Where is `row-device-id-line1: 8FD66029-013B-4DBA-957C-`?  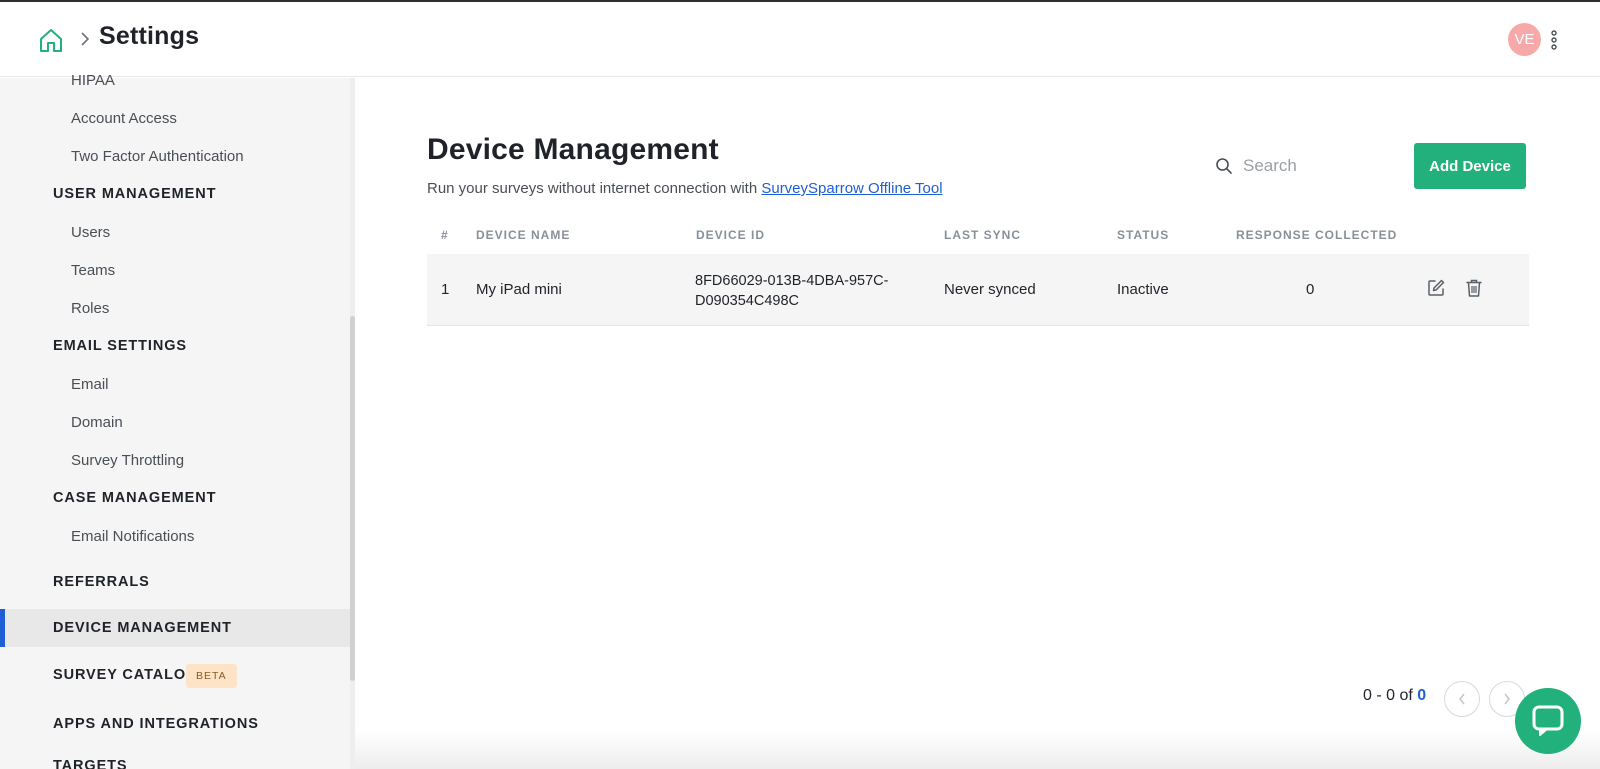 row-device-id-line1: 8FD66029-013B-4DBA-957C- is located at coordinates (792, 281).